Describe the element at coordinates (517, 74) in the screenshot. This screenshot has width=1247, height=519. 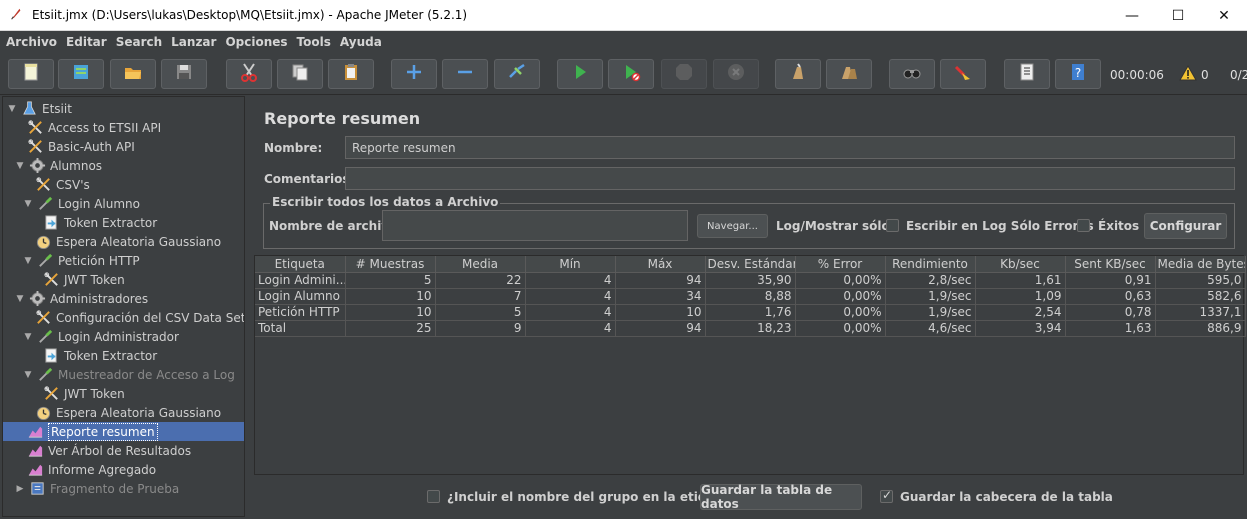
I see `toggle-button` at that location.